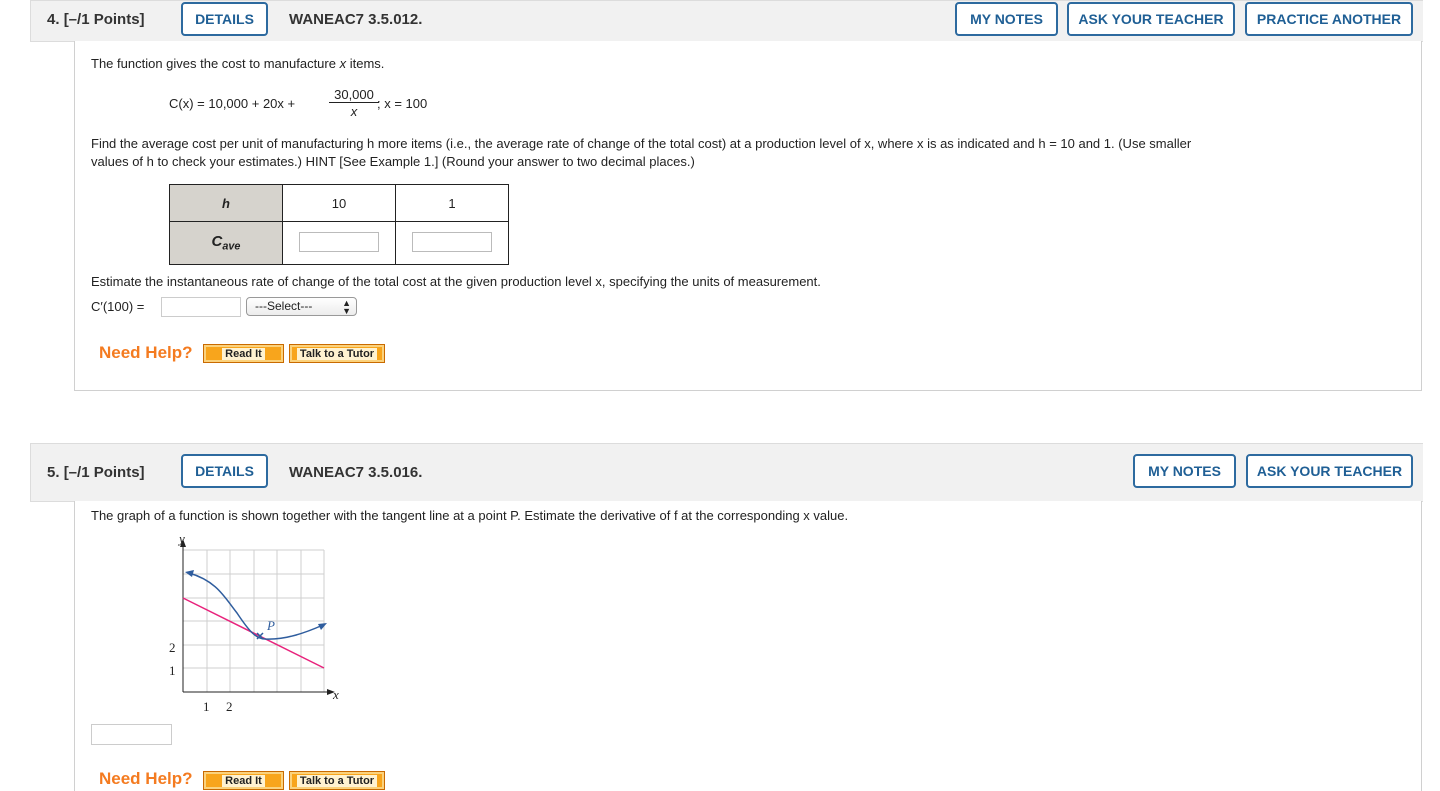 The image size is (1440, 791). Describe the element at coordinates (172, 647) in the screenshot. I see `y-tick-label: 2` at that location.